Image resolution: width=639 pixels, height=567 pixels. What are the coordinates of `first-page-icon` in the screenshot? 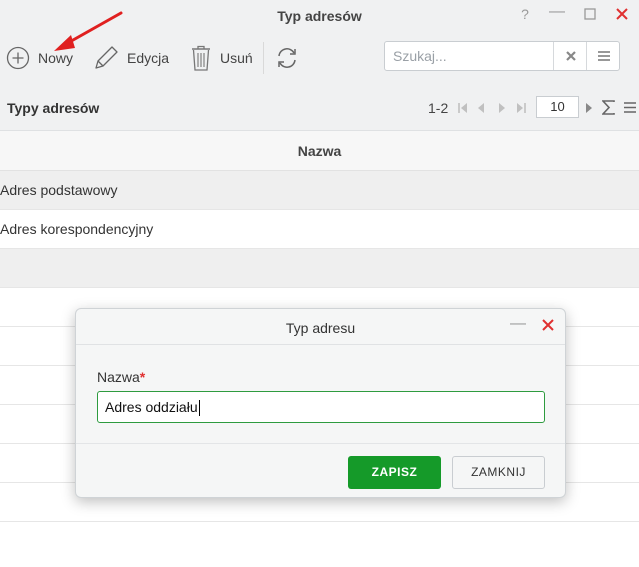 It's located at (463, 108).